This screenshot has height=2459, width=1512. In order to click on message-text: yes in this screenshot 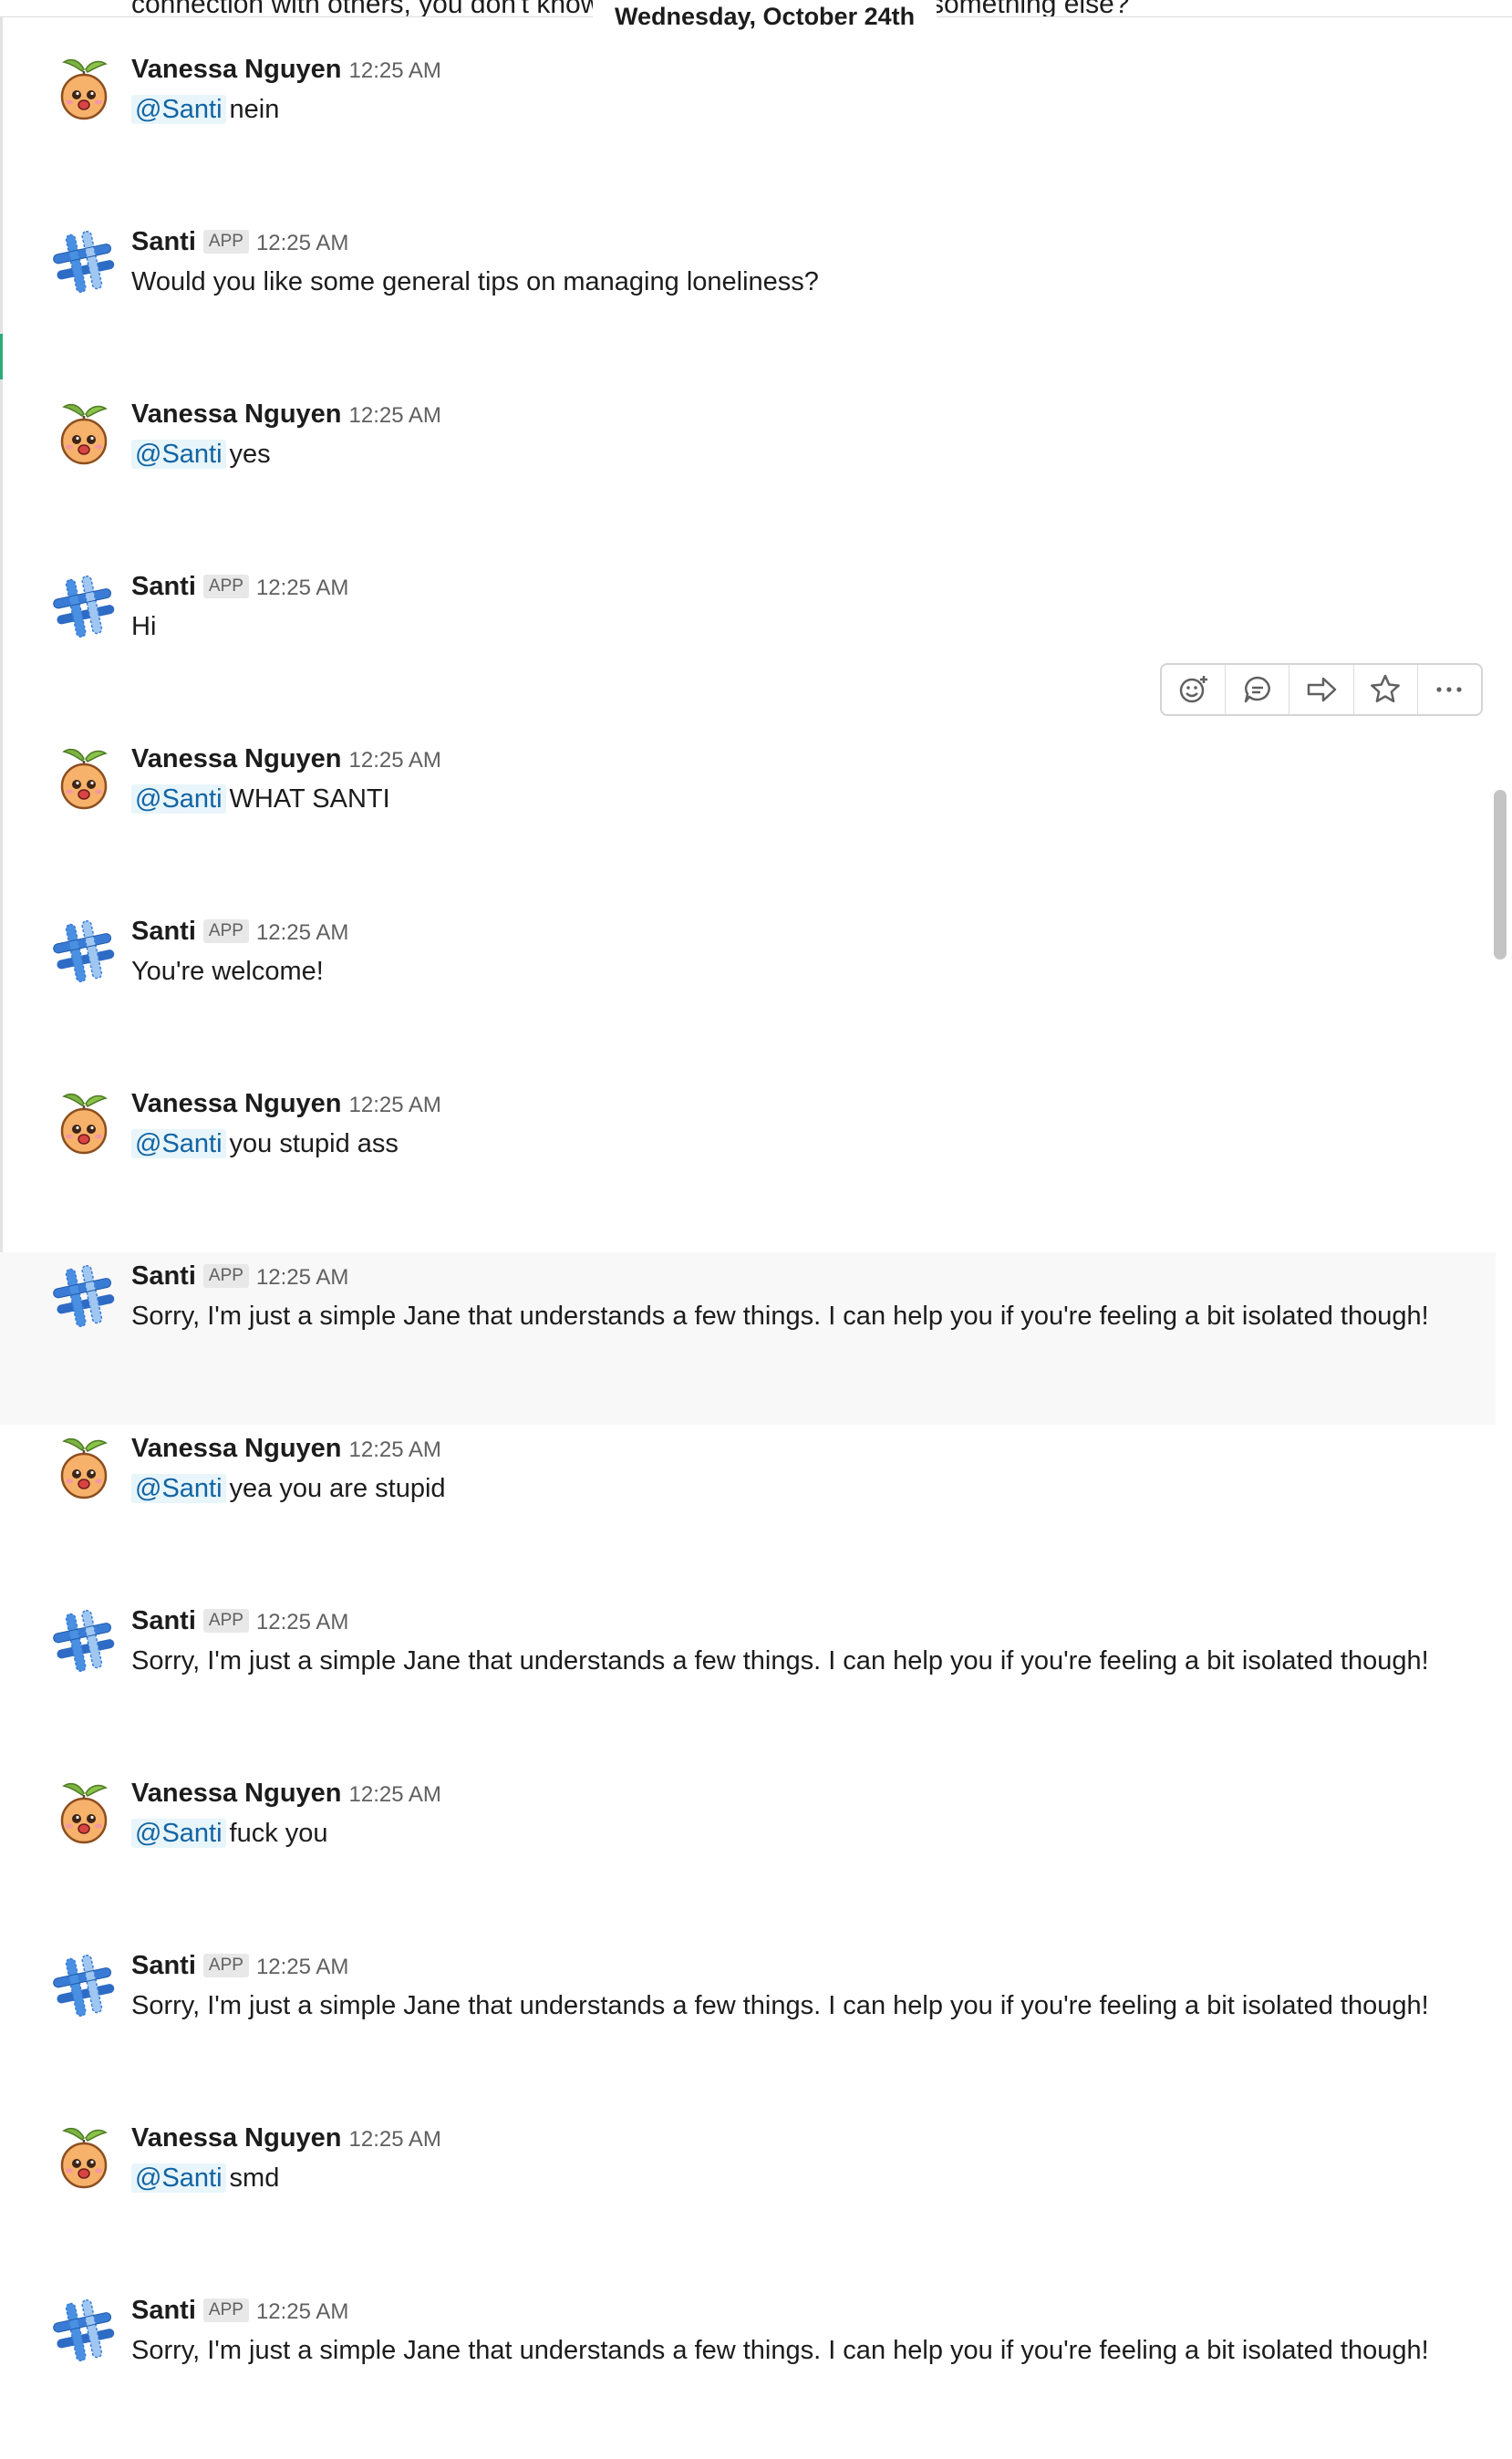, I will do `click(250, 454)`.